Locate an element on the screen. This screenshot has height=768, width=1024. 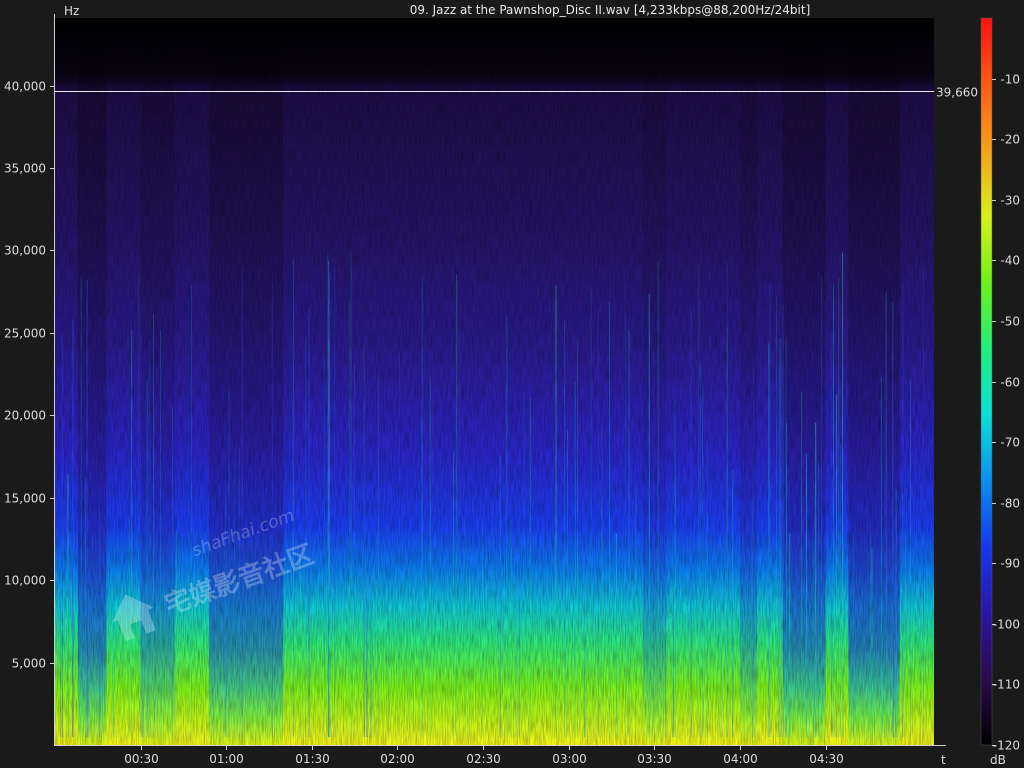
x-axis-unit-label: t is located at coordinates (943, 760).